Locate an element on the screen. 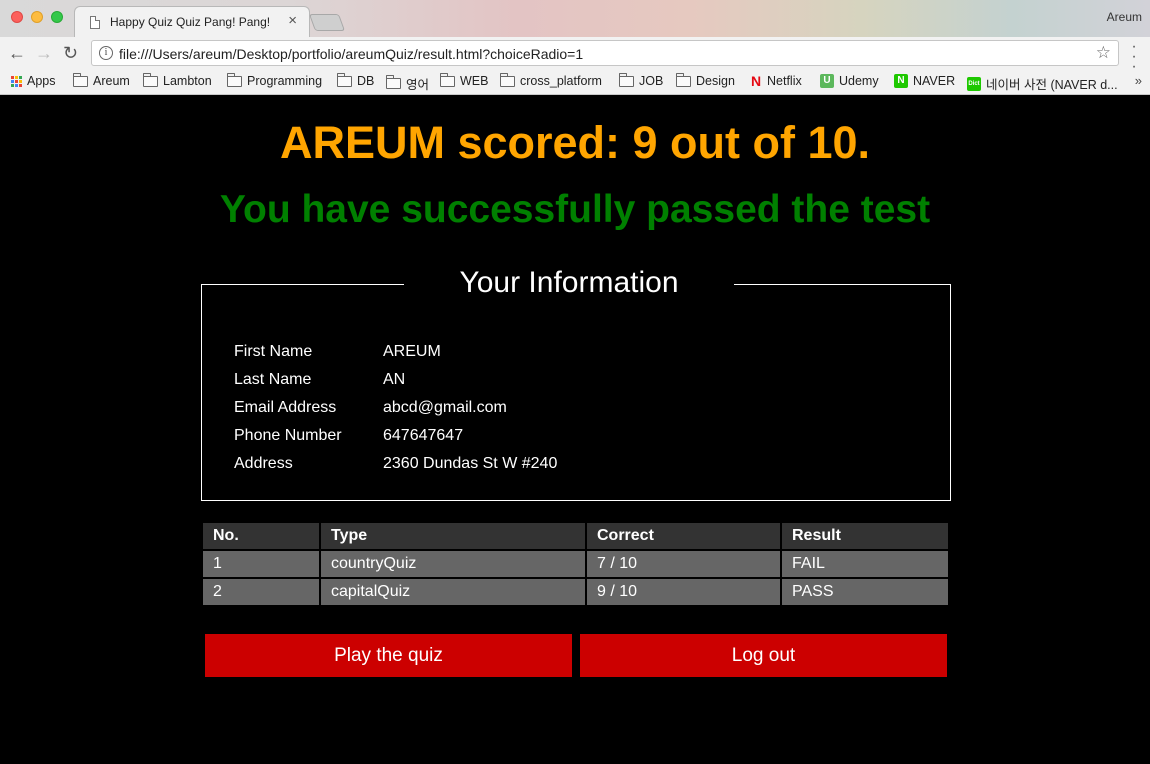  table-cell: 7 / 10 is located at coordinates (683, 564).